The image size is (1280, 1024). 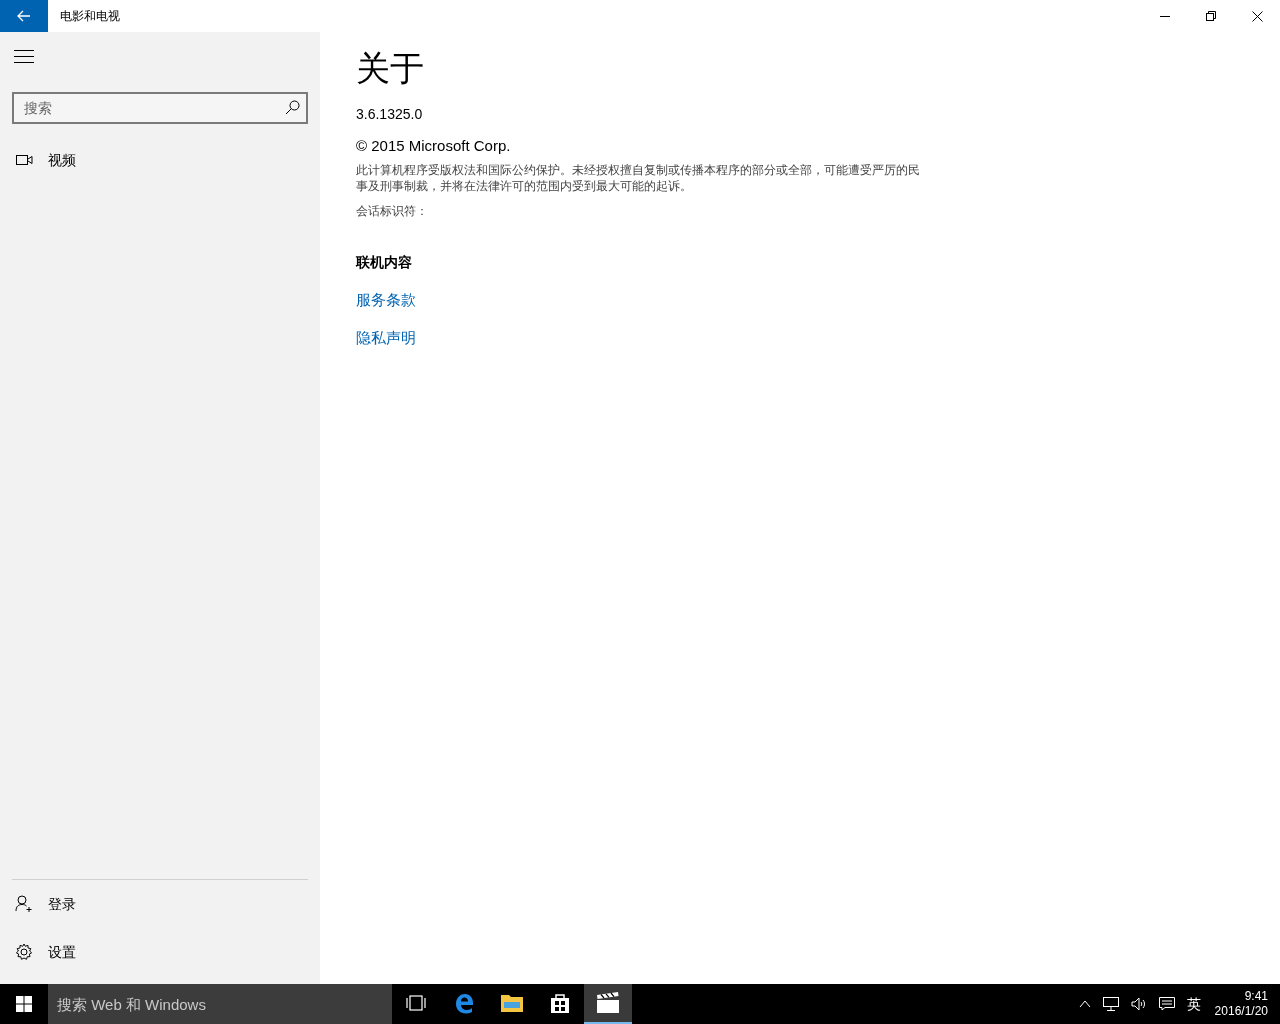 I want to click on session-id-label: 会话标识符：, so click(x=392, y=211).